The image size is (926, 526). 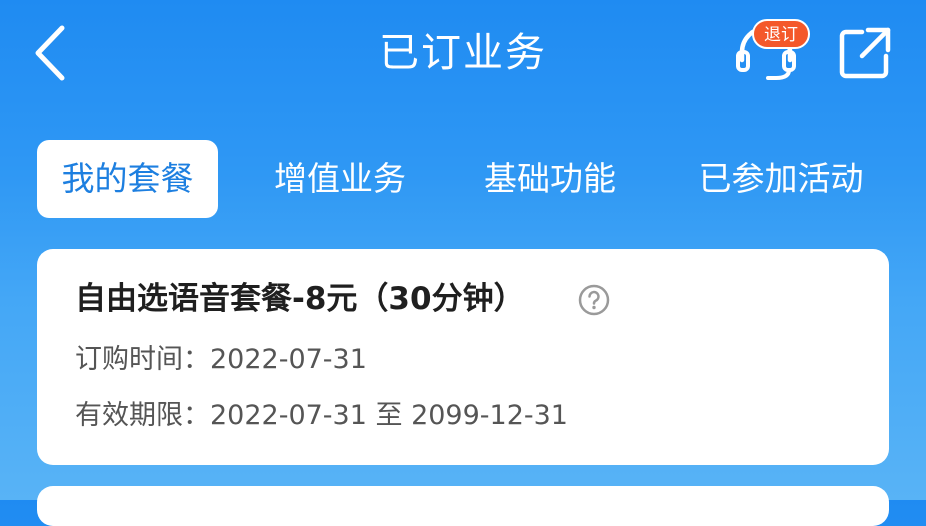 What do you see at coordinates (781, 34) in the screenshot?
I see `unsubscribe-badge: 退订` at bounding box center [781, 34].